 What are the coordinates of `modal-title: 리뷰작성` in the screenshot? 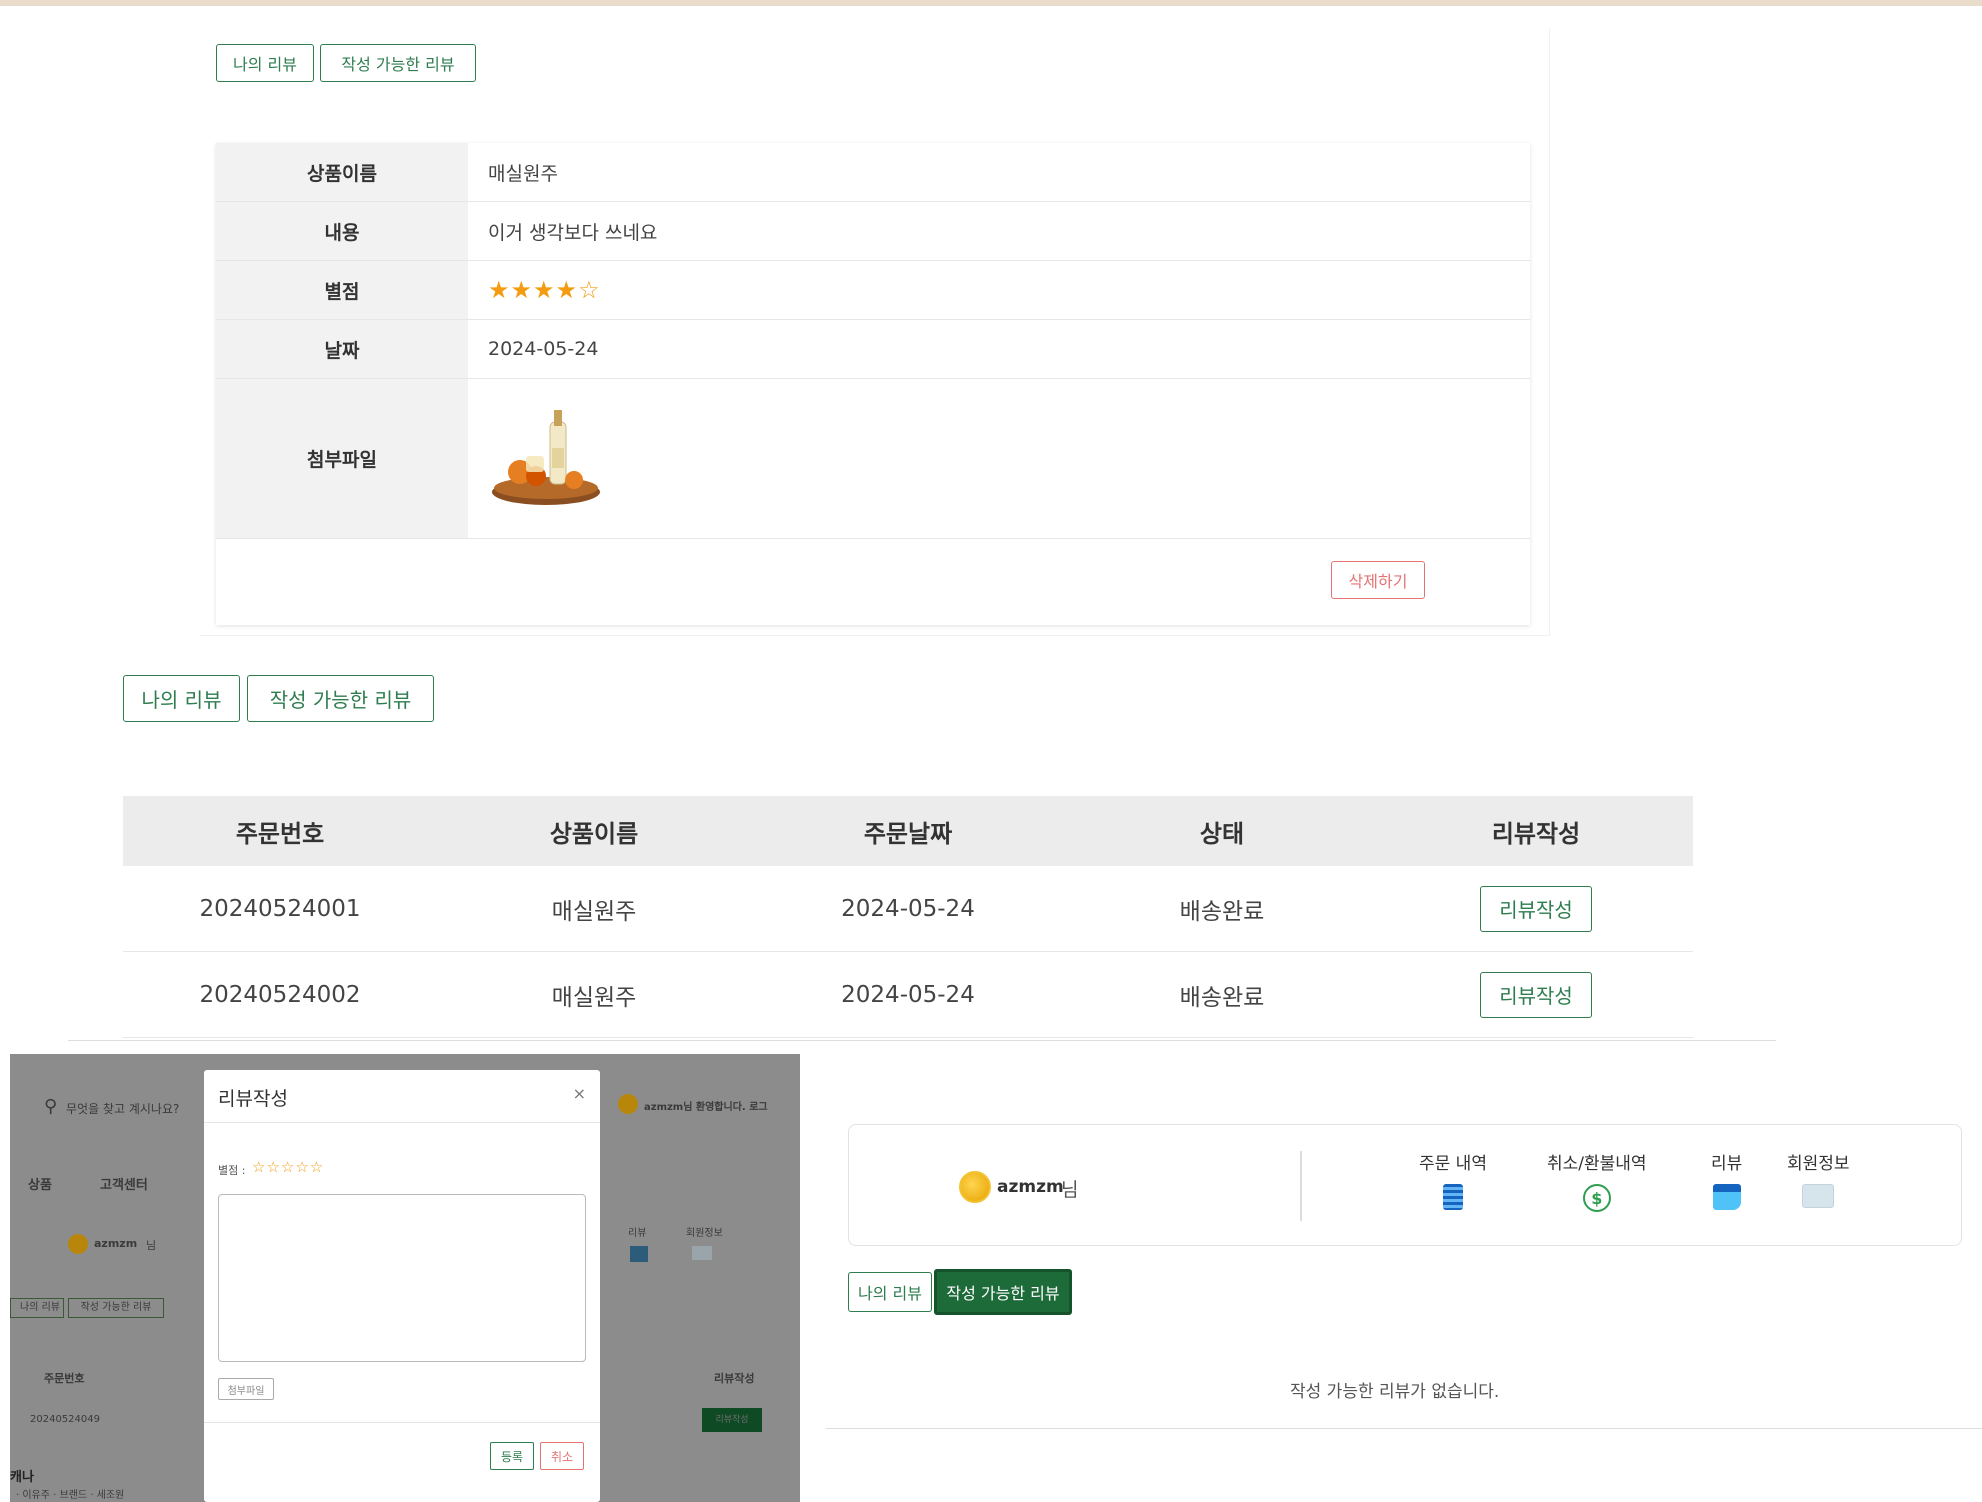 It's located at (253, 1099).